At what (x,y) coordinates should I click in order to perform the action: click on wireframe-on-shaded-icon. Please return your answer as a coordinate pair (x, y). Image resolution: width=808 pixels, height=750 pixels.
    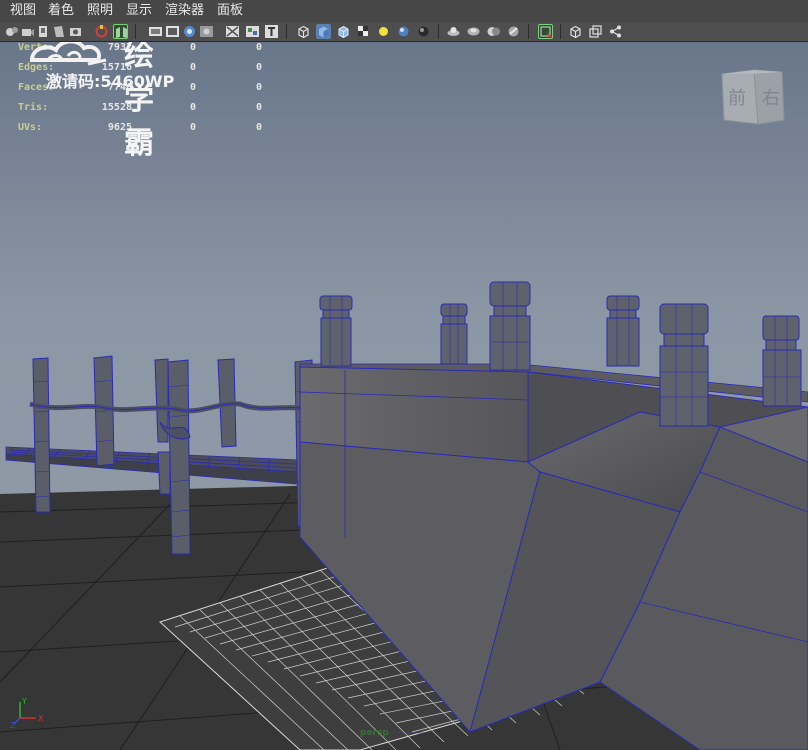
    Looking at the image, I should click on (343, 31).